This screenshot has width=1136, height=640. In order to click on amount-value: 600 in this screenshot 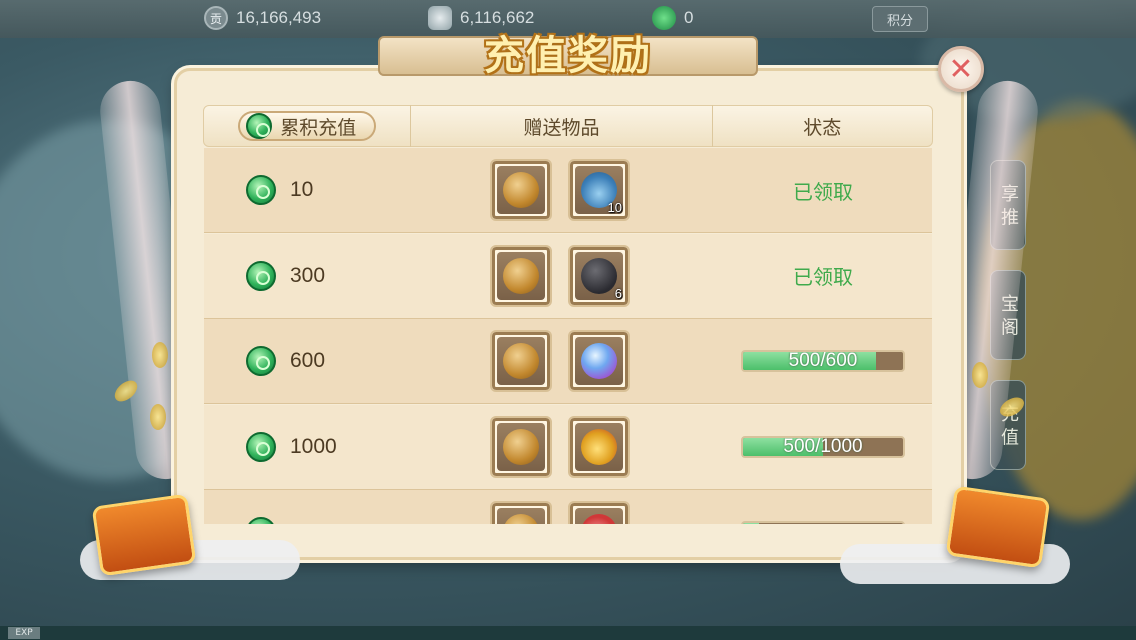, I will do `click(308, 360)`.